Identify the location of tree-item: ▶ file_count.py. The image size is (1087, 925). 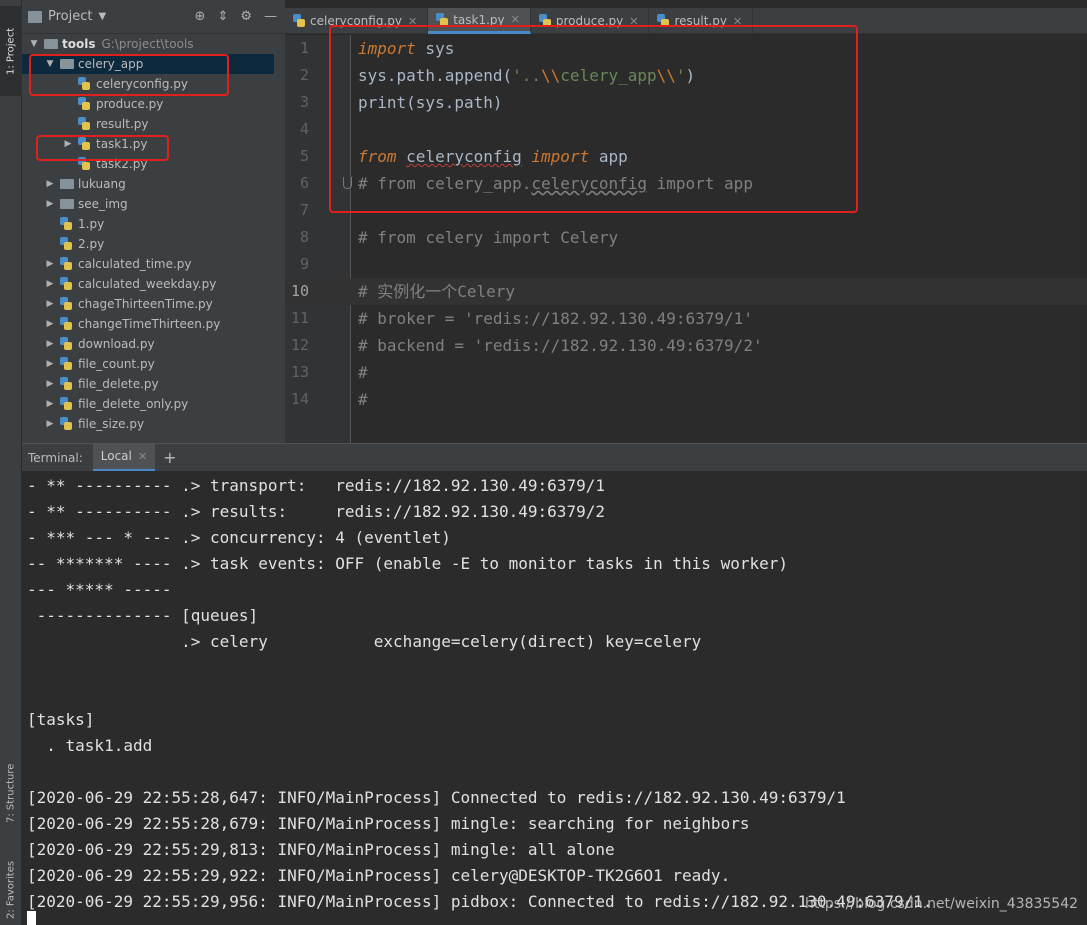
(148, 364).